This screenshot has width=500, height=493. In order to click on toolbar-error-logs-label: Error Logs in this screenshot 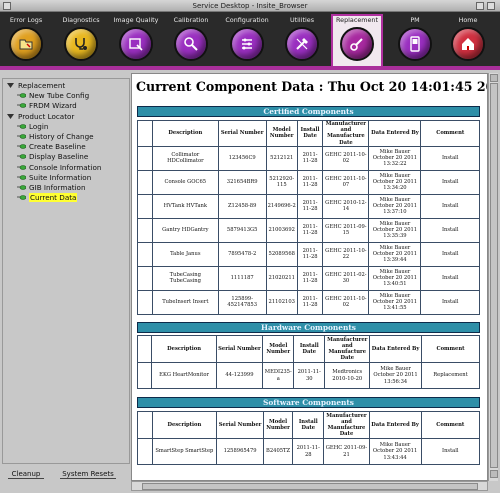, I will do `click(26, 20)`.